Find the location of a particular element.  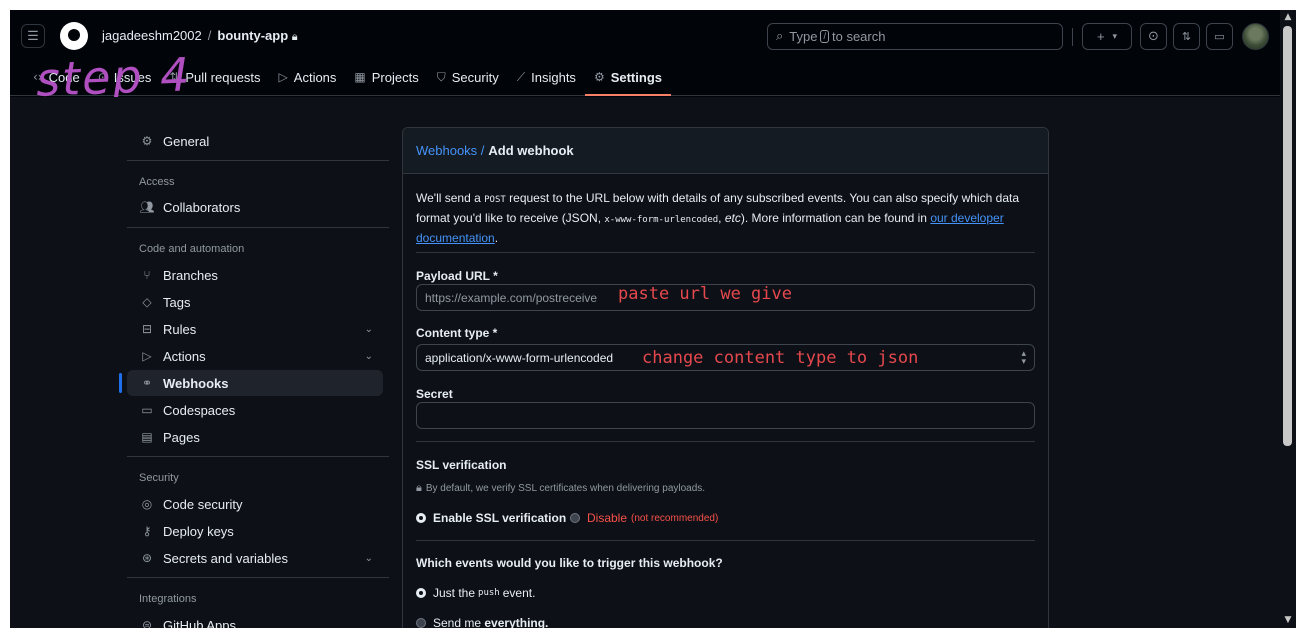

sidebar-item-label: Secrets and variables is located at coordinates (226, 558).